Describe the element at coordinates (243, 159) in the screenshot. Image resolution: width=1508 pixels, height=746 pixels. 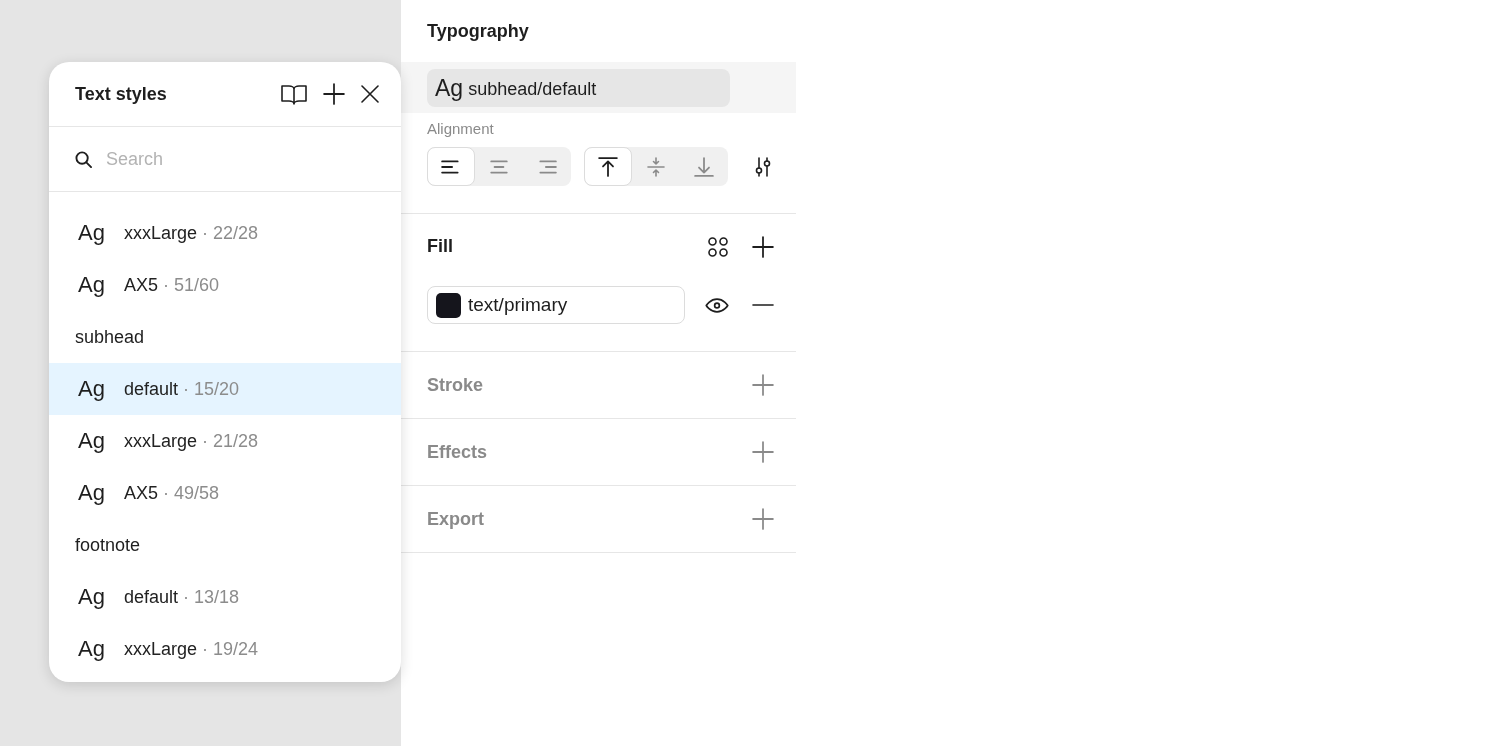
I see `search-field: Search` at that location.